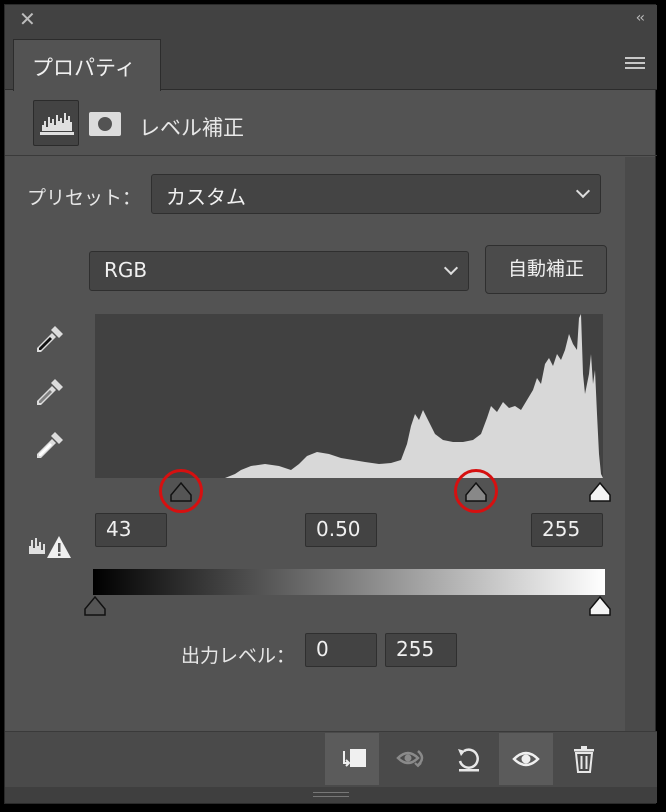 The image size is (666, 812). Describe the element at coordinates (49, 446) in the screenshot. I see `white-point-eyedropper-icon` at that location.